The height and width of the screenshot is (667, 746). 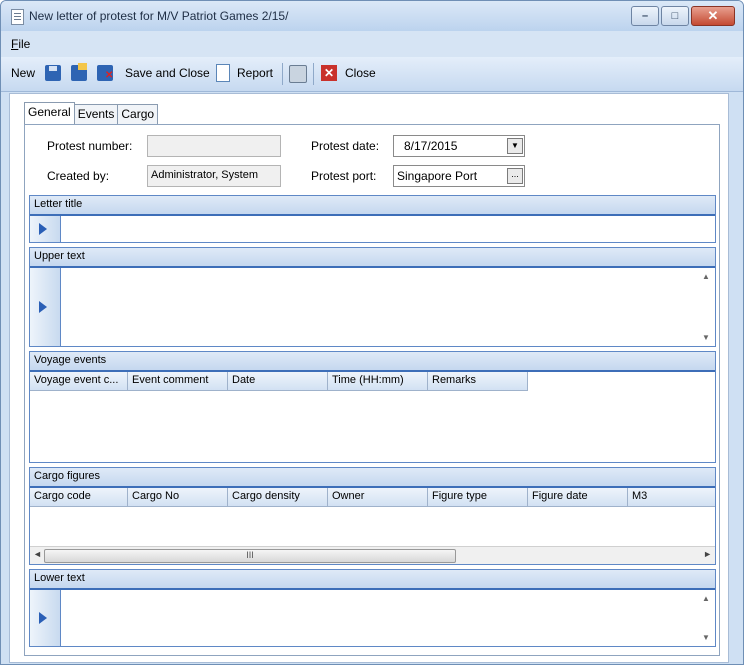 What do you see at coordinates (344, 176) in the screenshot?
I see `protest-port-label: Protest port:` at bounding box center [344, 176].